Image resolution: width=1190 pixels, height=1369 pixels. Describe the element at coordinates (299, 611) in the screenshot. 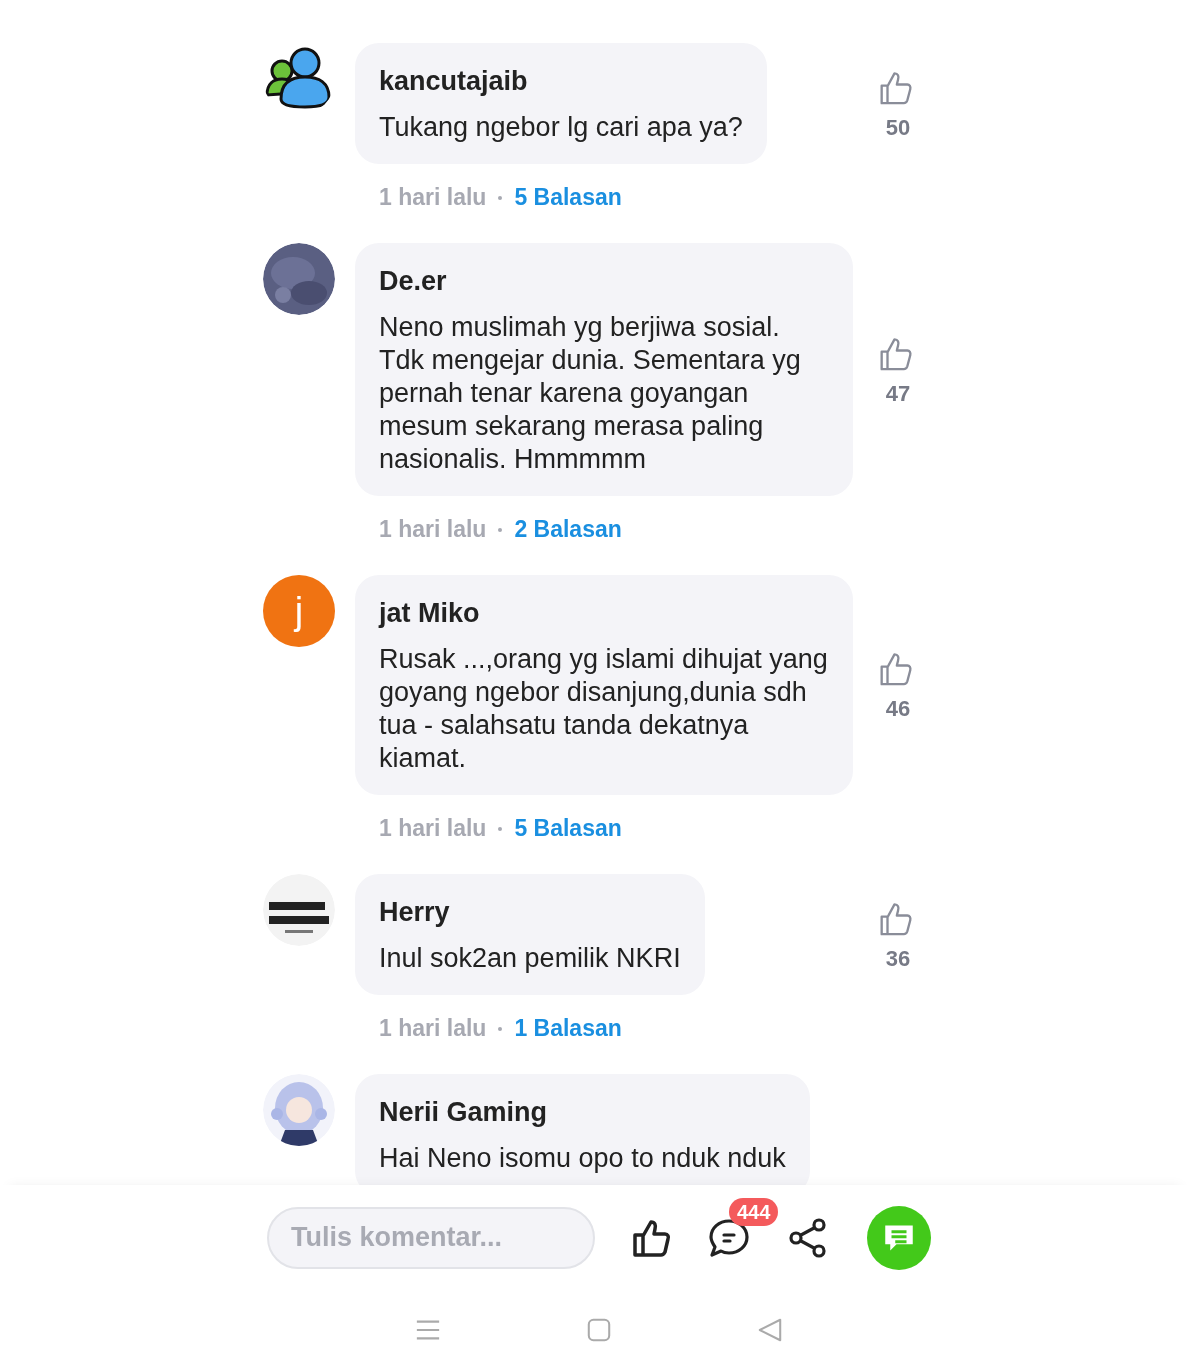

I see `letter-avatar: j` at that location.